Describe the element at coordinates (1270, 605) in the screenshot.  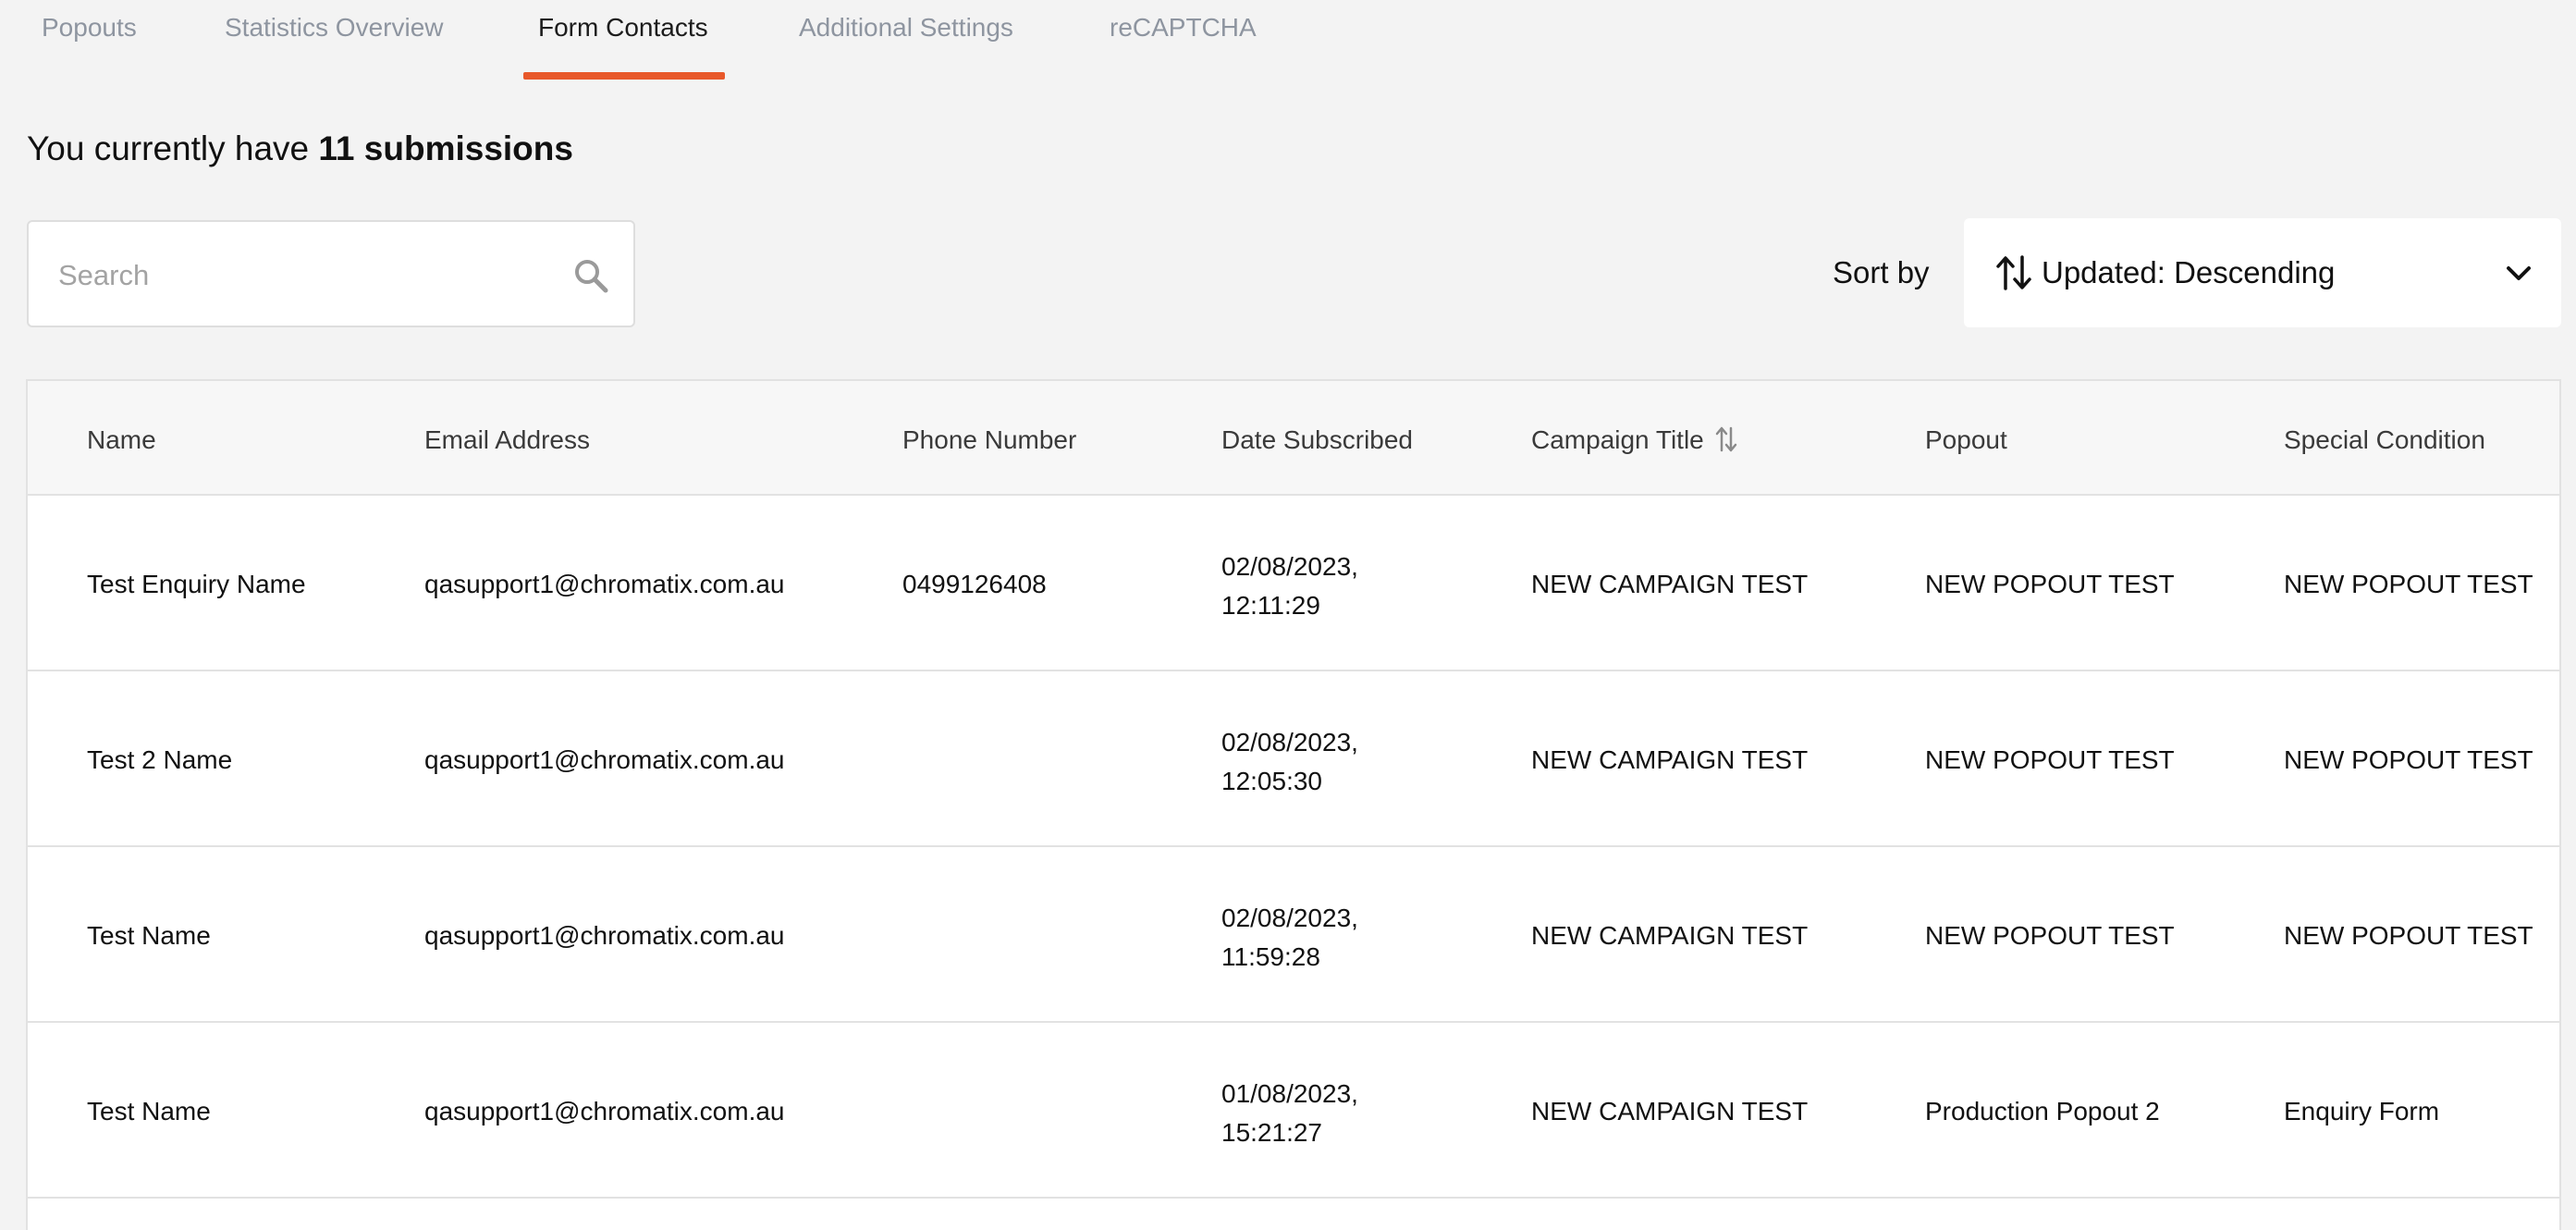
I see `cell-date-time: 12:11:29` at that location.